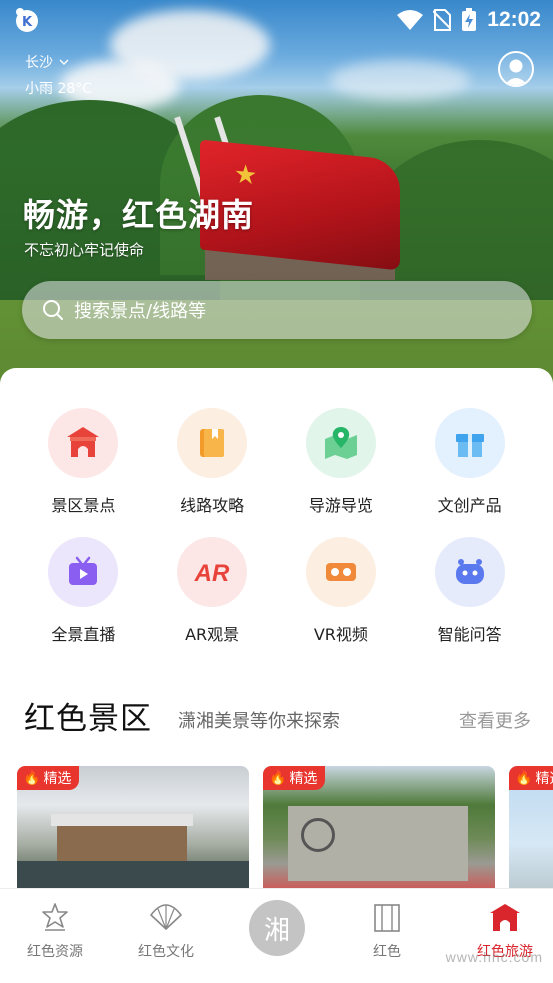  What do you see at coordinates (387, 918) in the screenshot?
I see `building-icon` at bounding box center [387, 918].